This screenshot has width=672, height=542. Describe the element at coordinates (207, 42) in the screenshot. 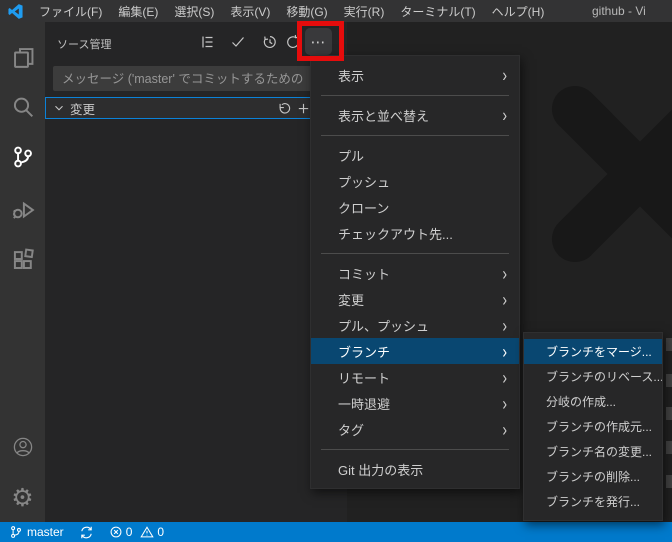

I see `list-tree-icon` at that location.